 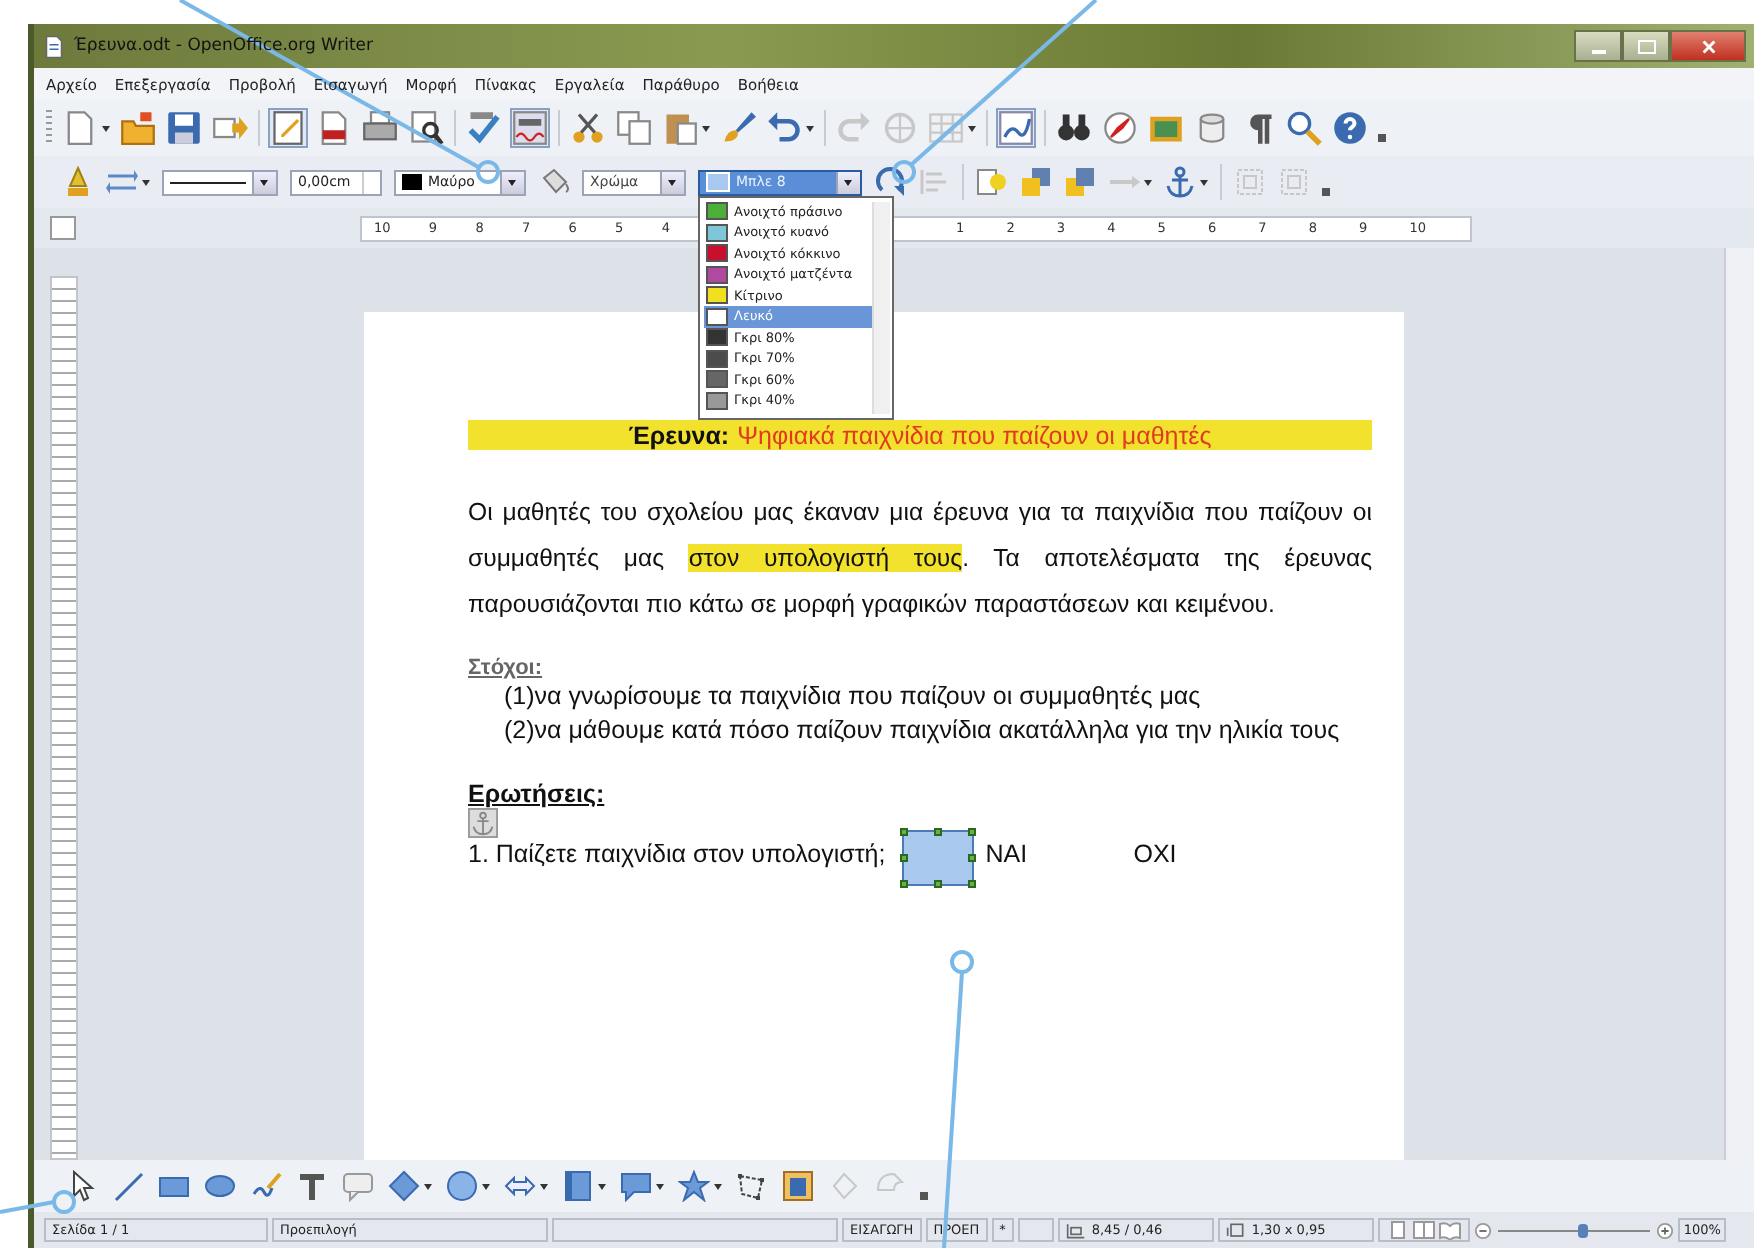 What do you see at coordinates (588, 128) in the screenshot?
I see `scissors-icon` at bounding box center [588, 128].